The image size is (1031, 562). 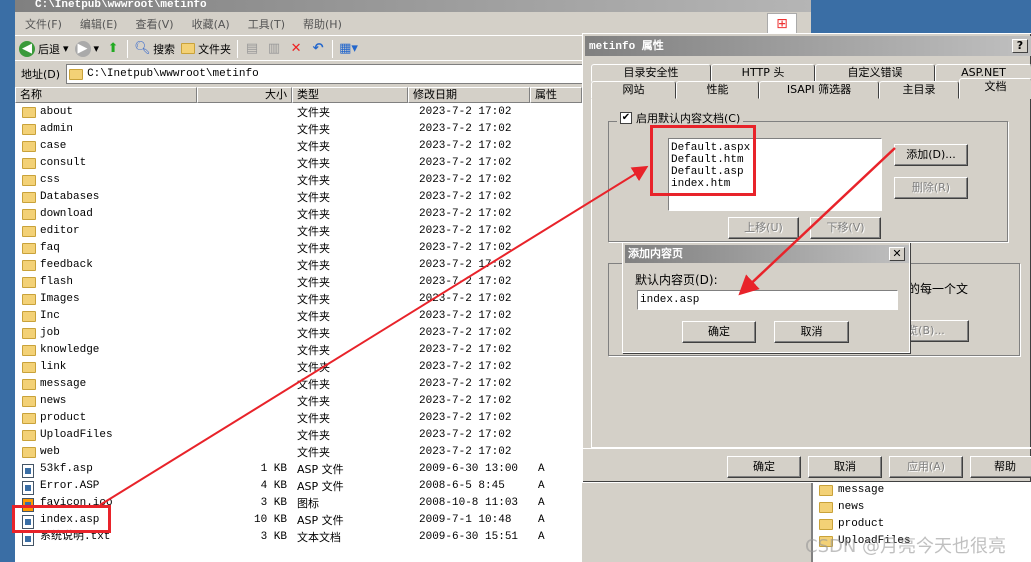 I want to click on tab-row2-4: 文档, so click(x=995, y=88).